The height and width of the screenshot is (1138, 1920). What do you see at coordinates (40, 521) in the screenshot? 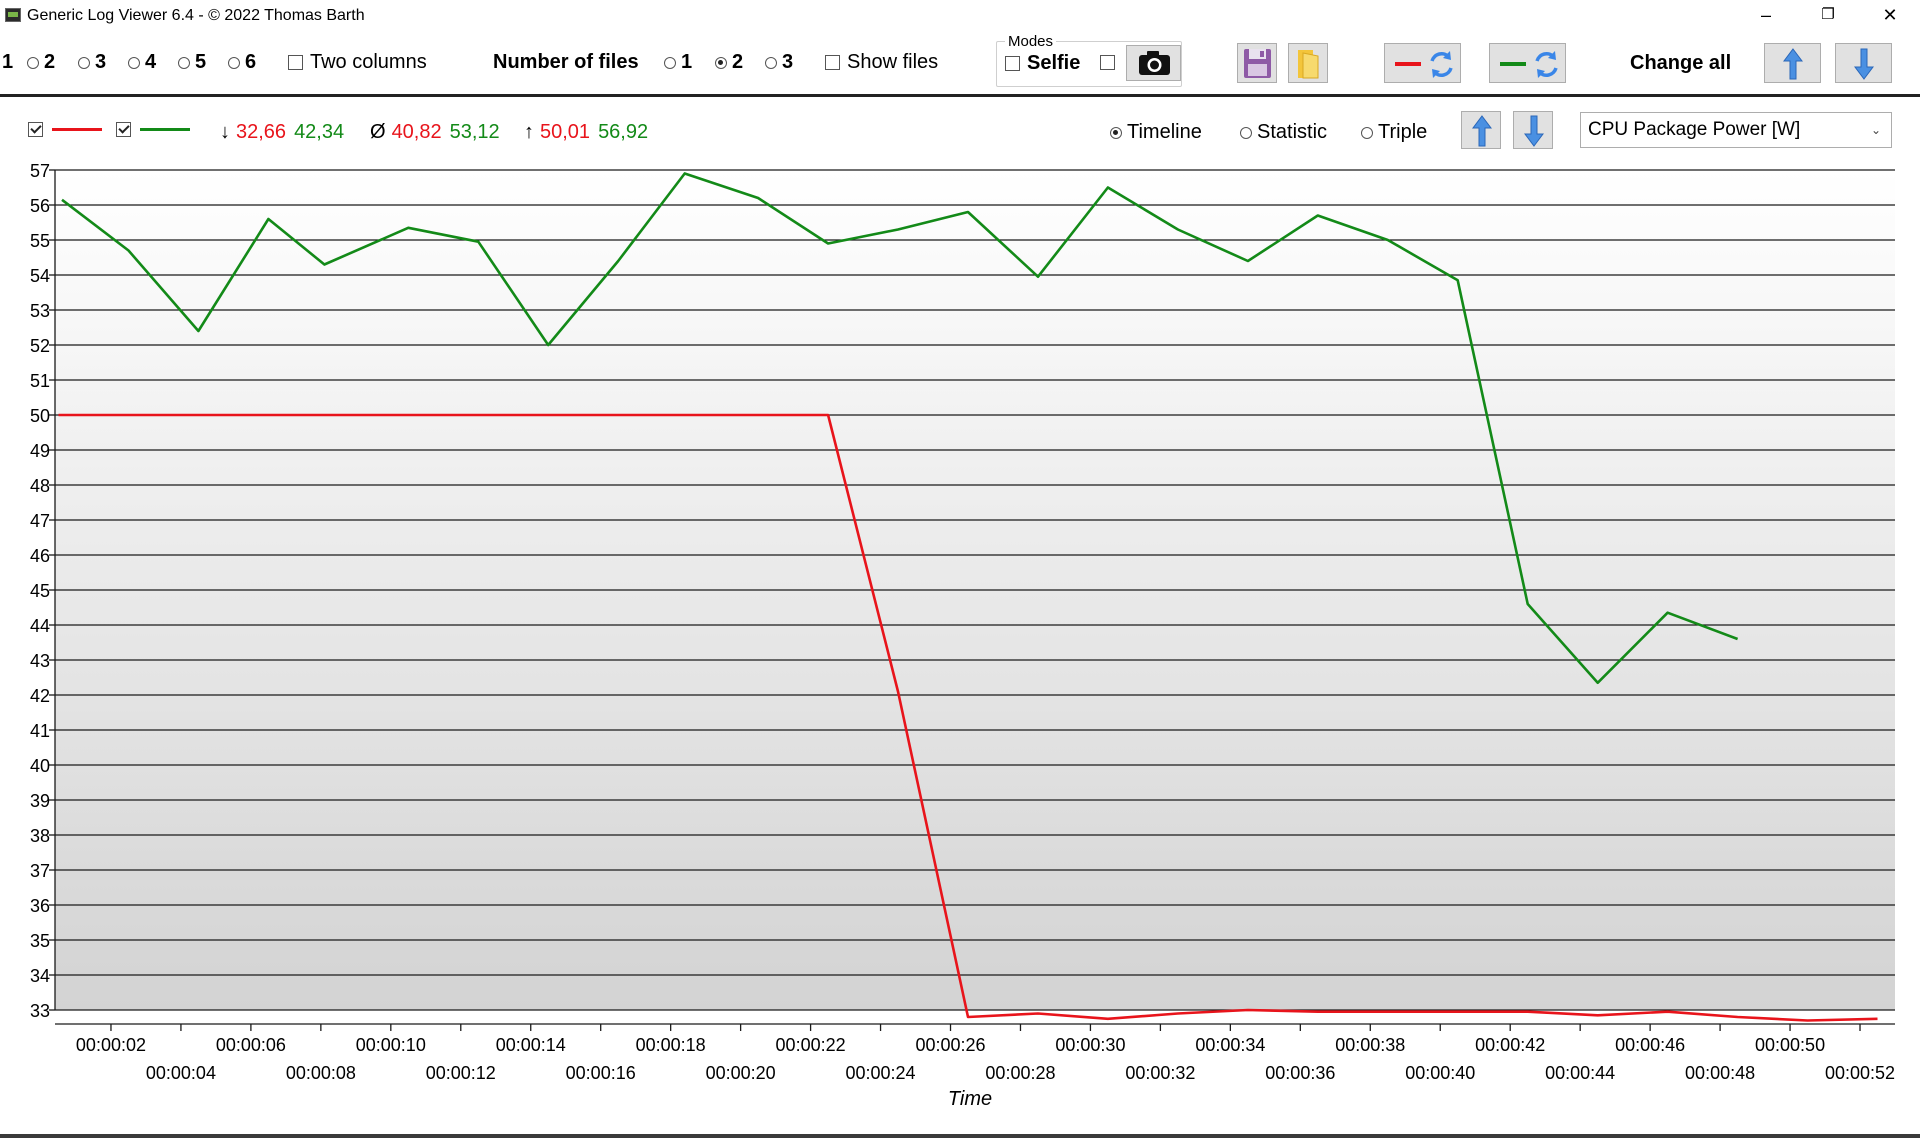
I see `y-tick-label: 47` at bounding box center [40, 521].